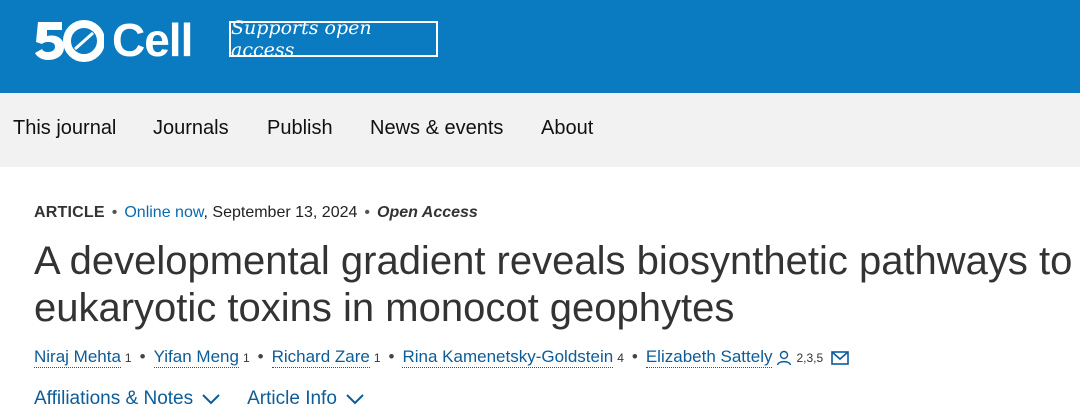  What do you see at coordinates (191, 128) in the screenshot?
I see `nav-journals: Journals` at bounding box center [191, 128].